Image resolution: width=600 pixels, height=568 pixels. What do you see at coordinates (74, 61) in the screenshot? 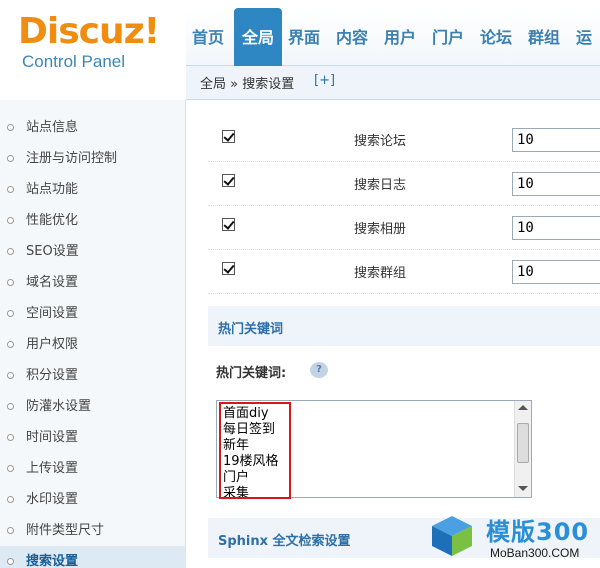
I see `logo-subtitle: Control Panel` at bounding box center [74, 61].